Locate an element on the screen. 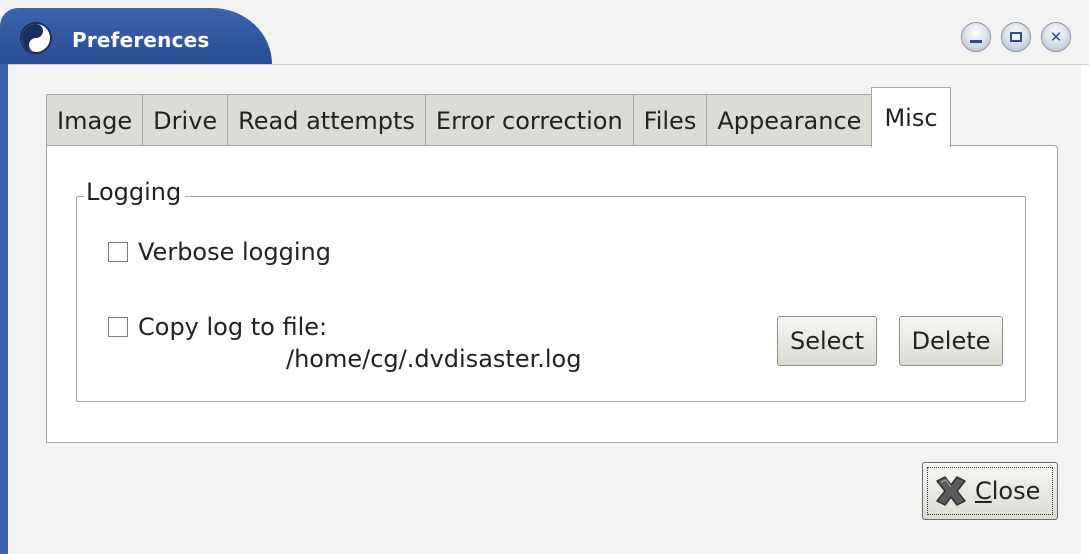  verbose-logging-checkbox is located at coordinates (118, 252).